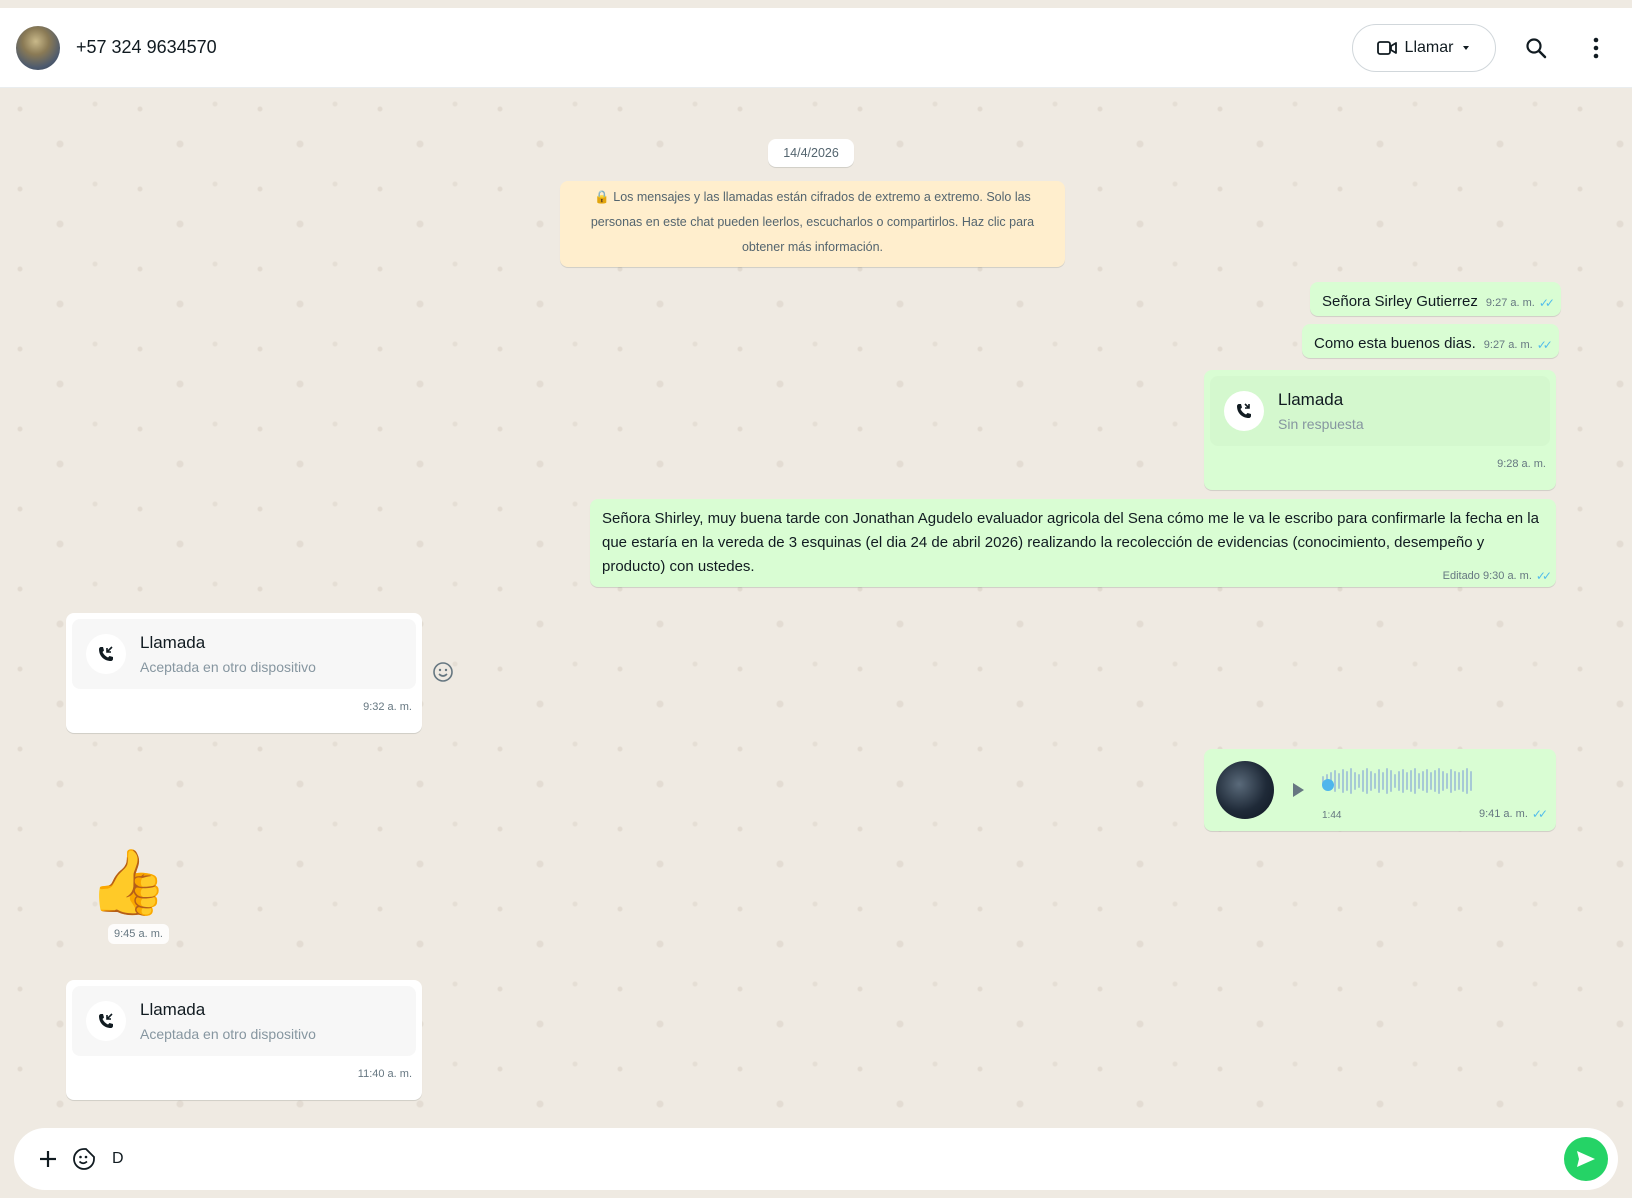 The height and width of the screenshot is (1198, 1632). What do you see at coordinates (38, 47) in the screenshot?
I see `contact-avatar` at bounding box center [38, 47].